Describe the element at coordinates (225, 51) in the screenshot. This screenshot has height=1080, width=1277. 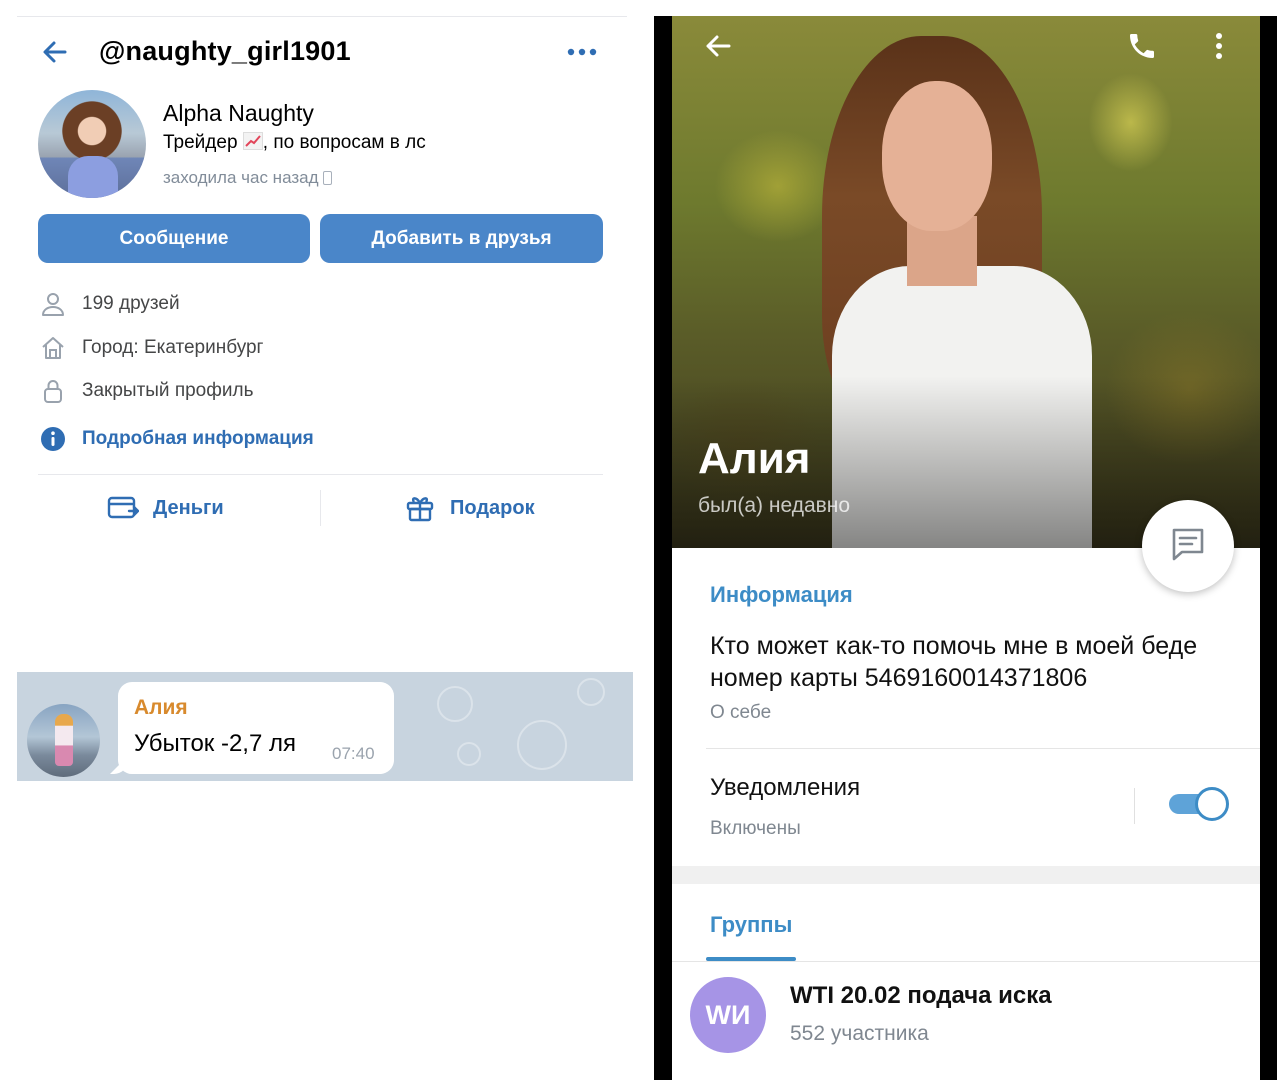
I see `profile-handle: @naughty_girl1901` at that location.